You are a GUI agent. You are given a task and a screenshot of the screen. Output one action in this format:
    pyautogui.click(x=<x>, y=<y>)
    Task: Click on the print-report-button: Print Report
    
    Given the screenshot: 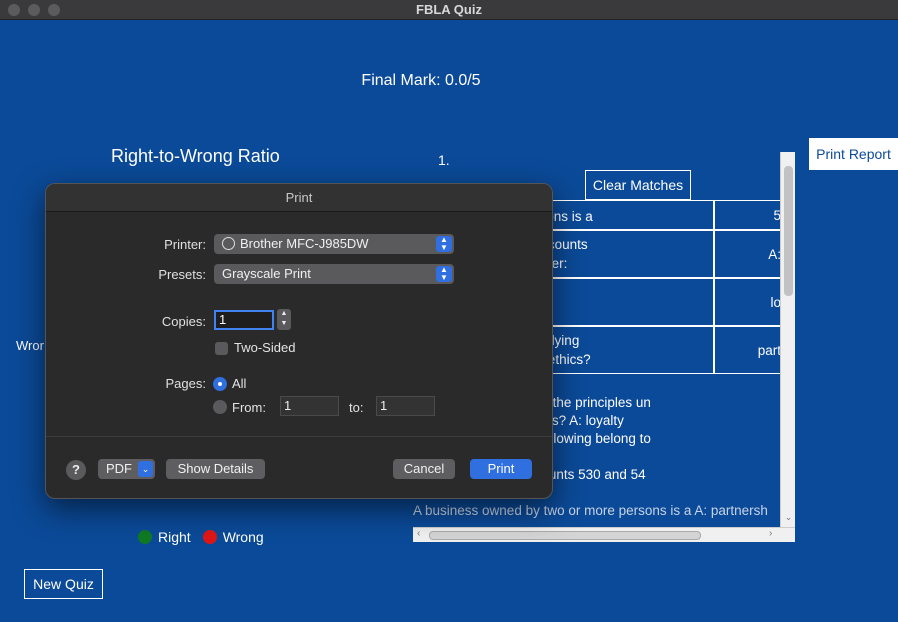 What is the action you would take?
    pyautogui.click(x=853, y=154)
    